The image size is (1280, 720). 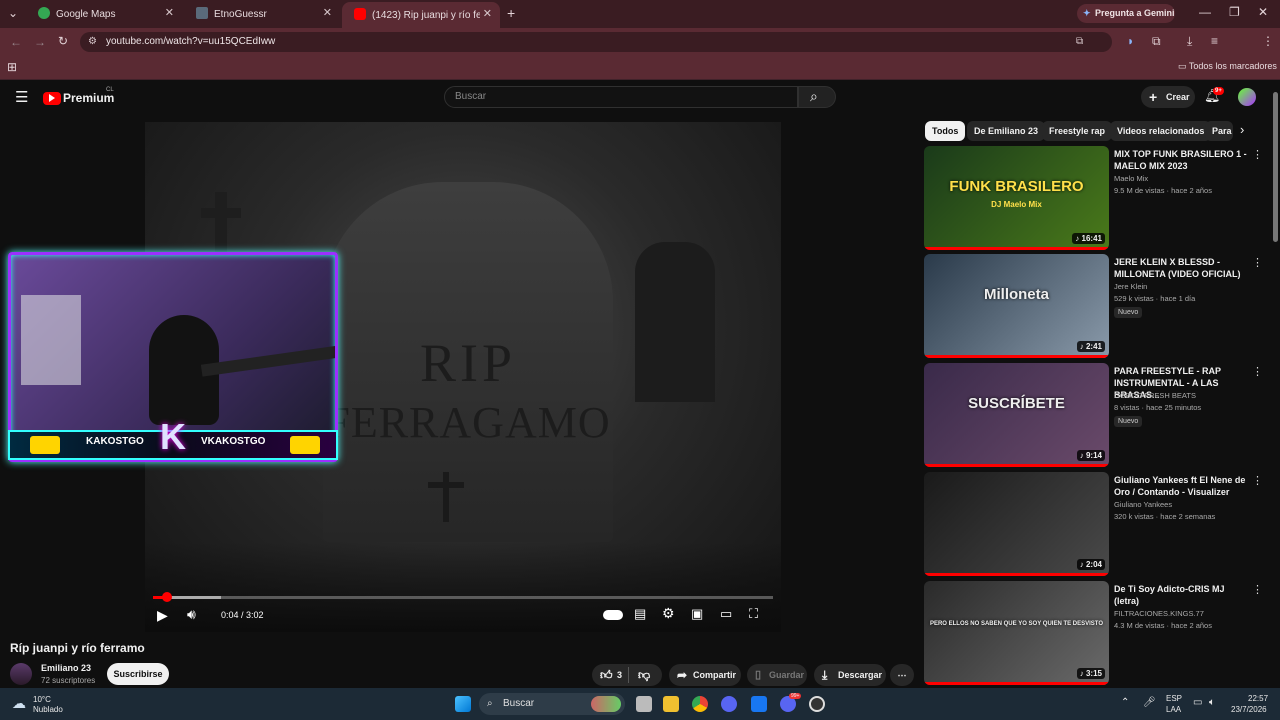 What do you see at coordinates (92, 42) in the screenshot?
I see `site-info-icon: ⚙` at bounding box center [92, 42].